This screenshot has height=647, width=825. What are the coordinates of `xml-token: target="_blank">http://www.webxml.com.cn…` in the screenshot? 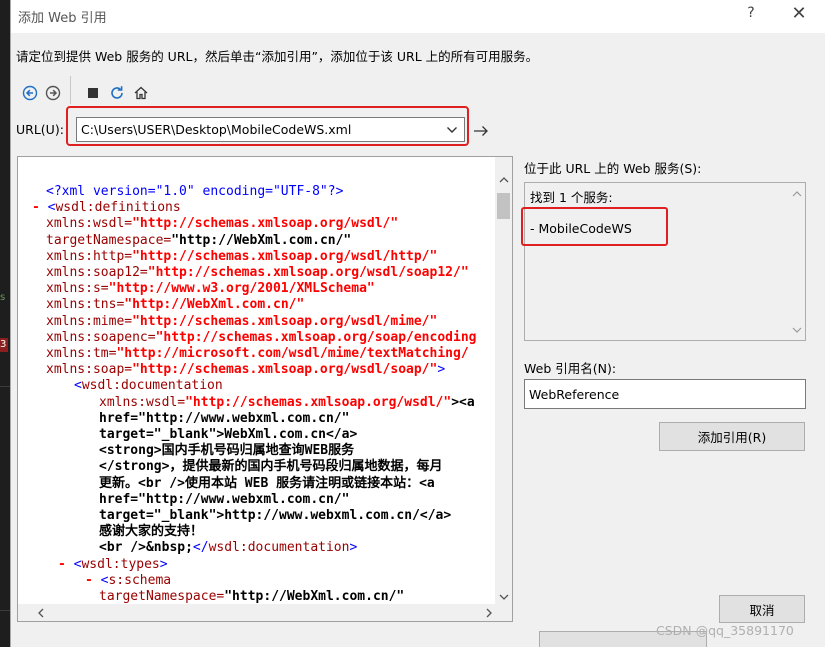 It's located at (275, 515).